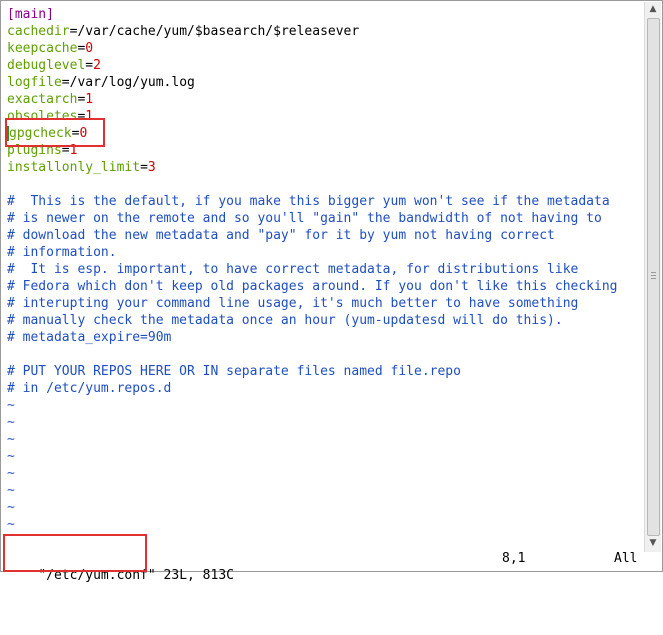  I want to click on scroll-down-arrow-icon: ▼, so click(653, 543).